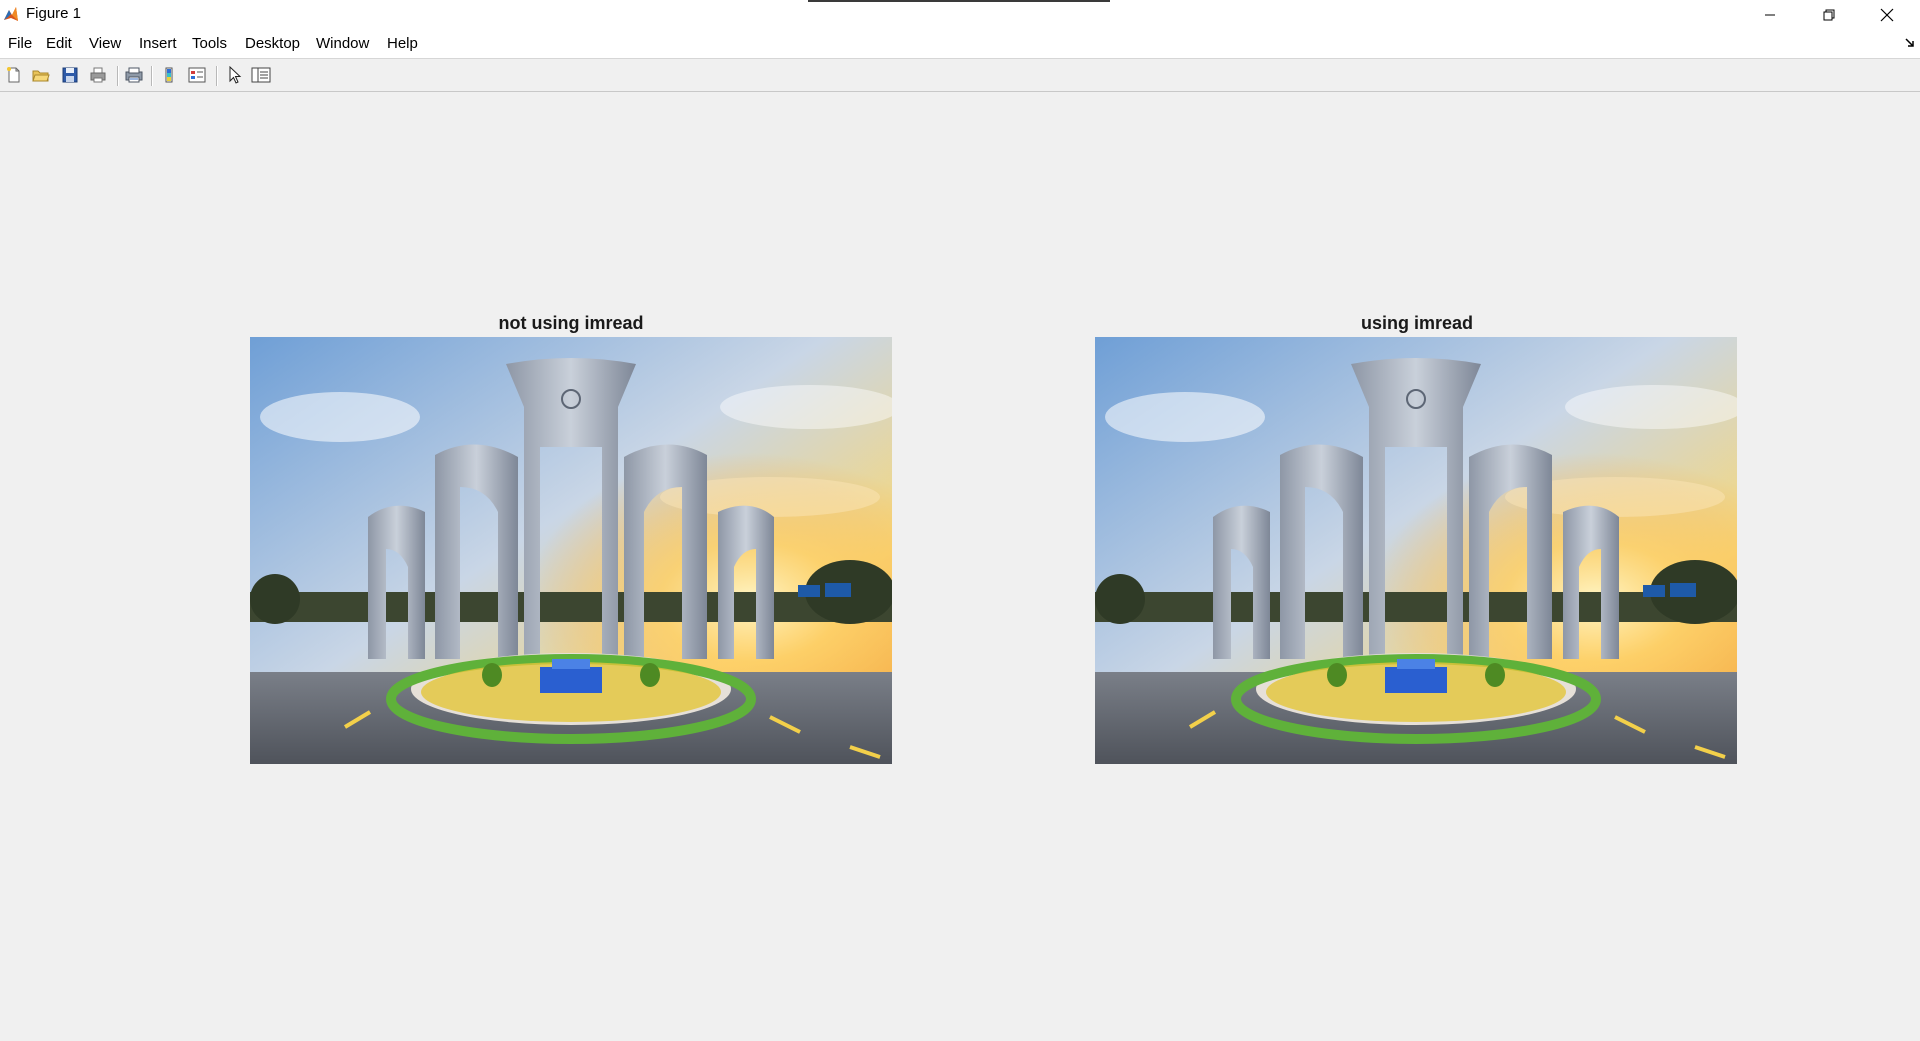 The image size is (1920, 1041). I want to click on menu-view: View, so click(105, 44).